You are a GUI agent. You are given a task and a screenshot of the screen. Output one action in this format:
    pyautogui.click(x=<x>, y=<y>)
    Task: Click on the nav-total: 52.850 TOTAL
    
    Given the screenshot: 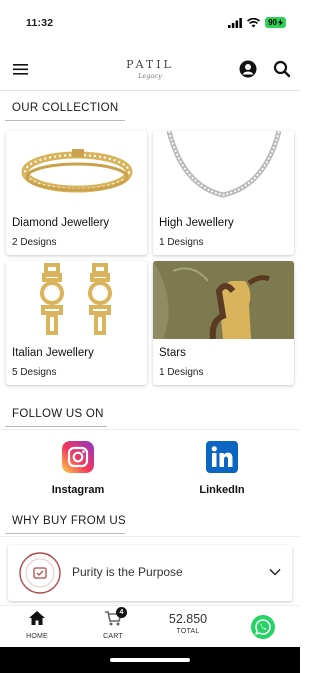 What is the action you would take?
    pyautogui.click(x=188, y=622)
    